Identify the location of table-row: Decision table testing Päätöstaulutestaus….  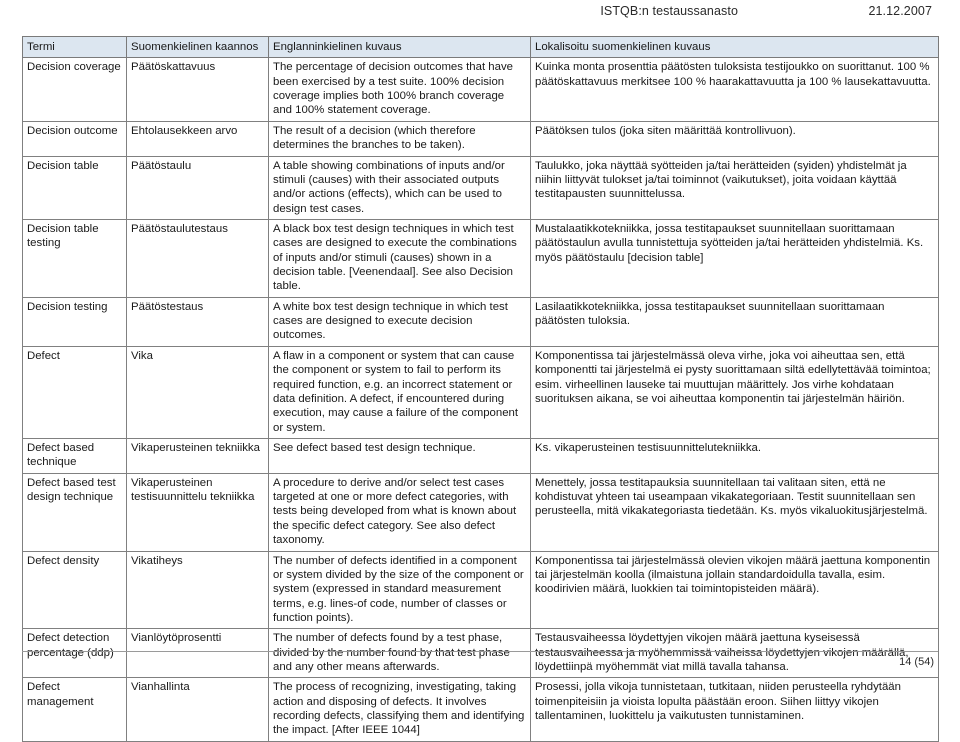
(480, 258).